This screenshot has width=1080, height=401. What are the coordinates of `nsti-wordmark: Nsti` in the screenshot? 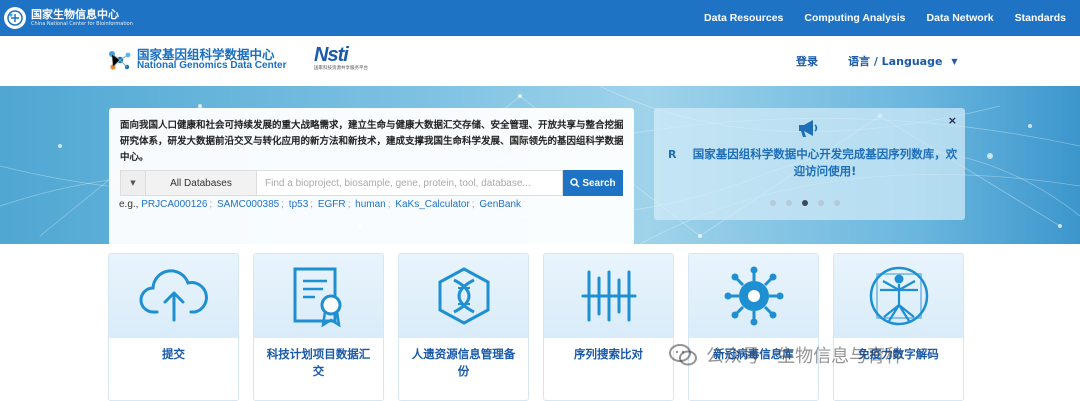 It's located at (331, 55).